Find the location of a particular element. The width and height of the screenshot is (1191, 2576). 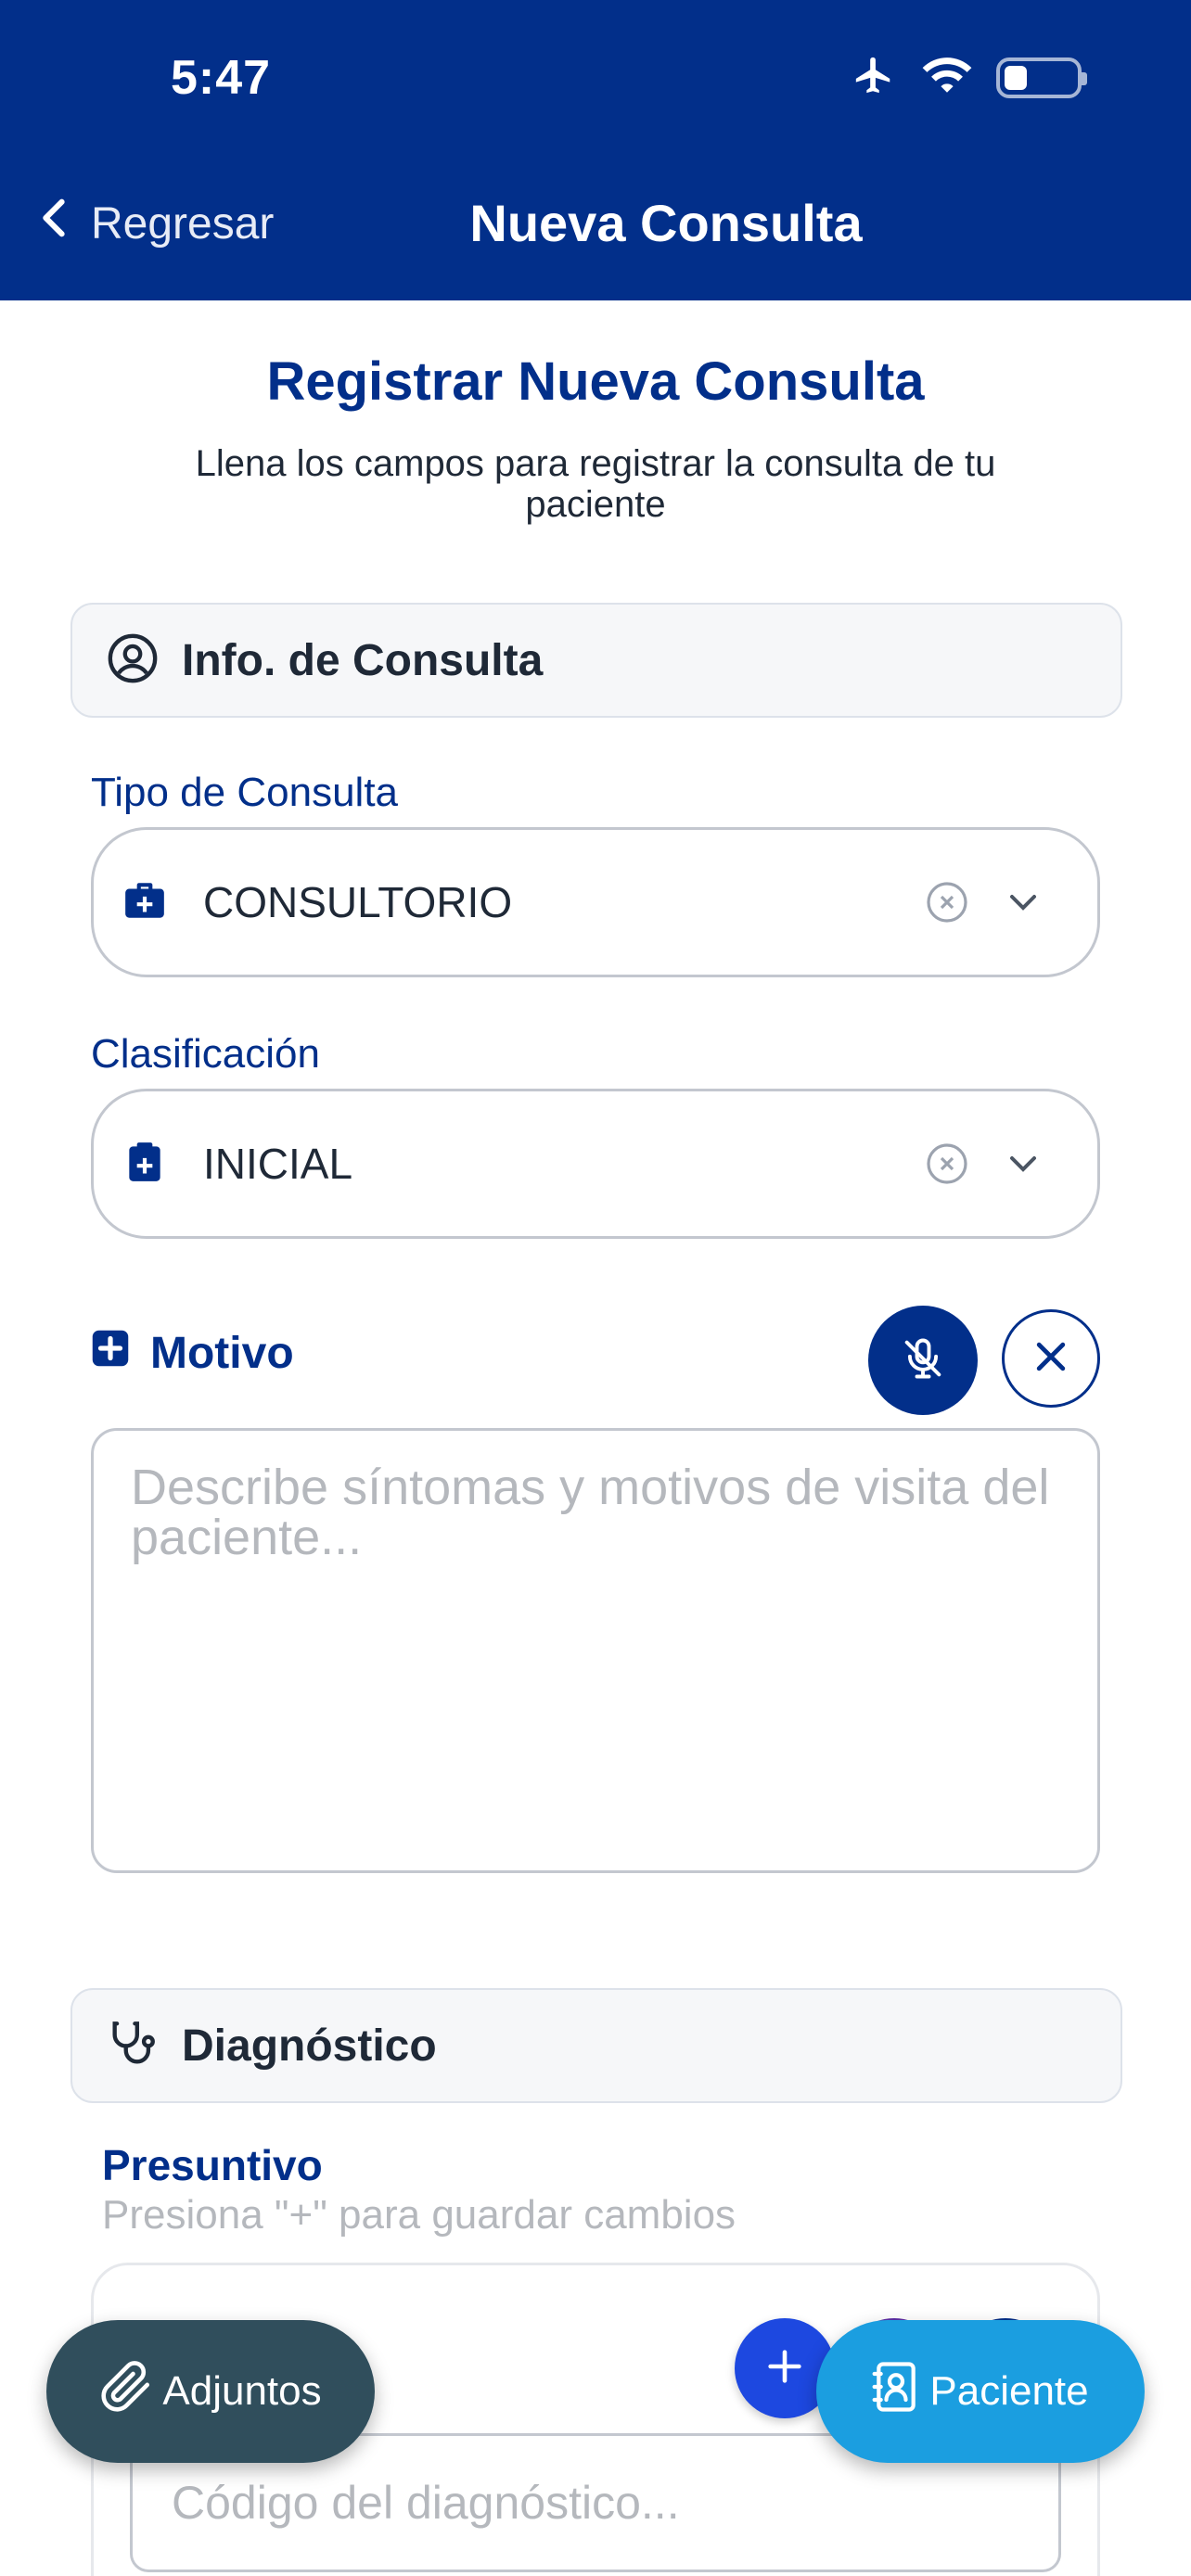

close-icon is located at coordinates (1051, 1359).